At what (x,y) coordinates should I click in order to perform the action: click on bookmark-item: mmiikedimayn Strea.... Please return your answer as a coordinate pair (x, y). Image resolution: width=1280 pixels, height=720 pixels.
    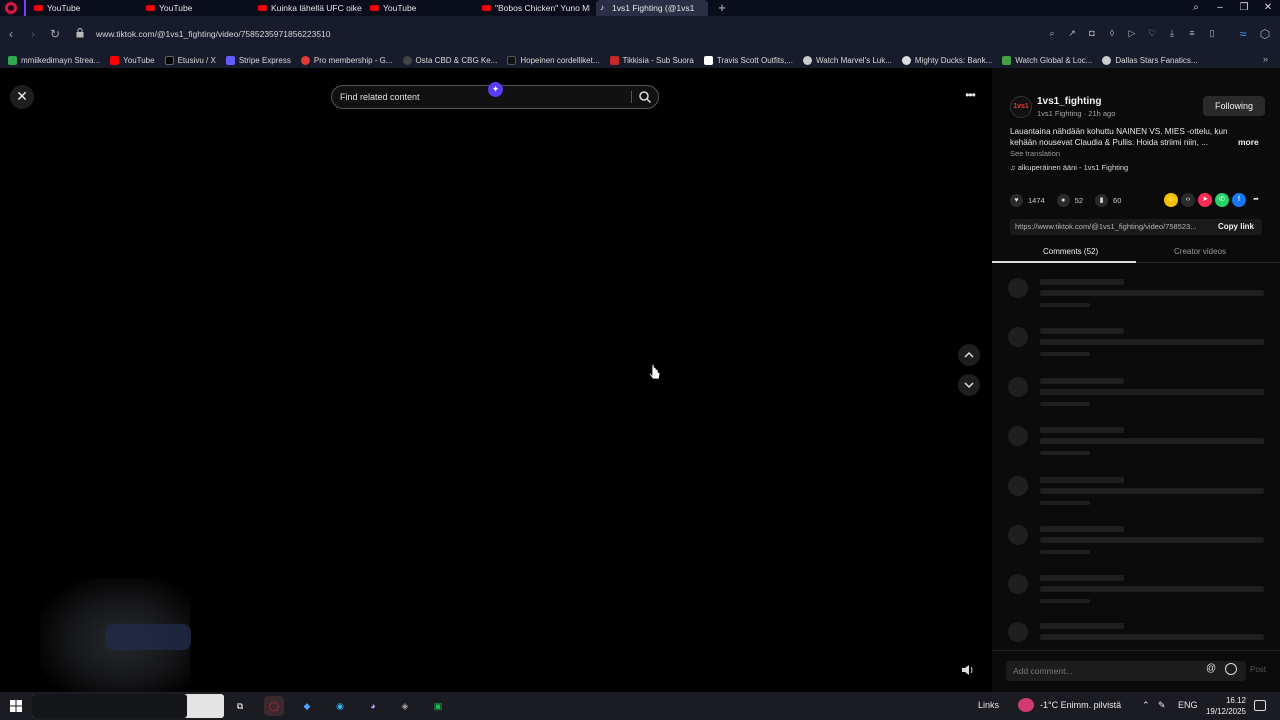
    Looking at the image, I should click on (54, 60).